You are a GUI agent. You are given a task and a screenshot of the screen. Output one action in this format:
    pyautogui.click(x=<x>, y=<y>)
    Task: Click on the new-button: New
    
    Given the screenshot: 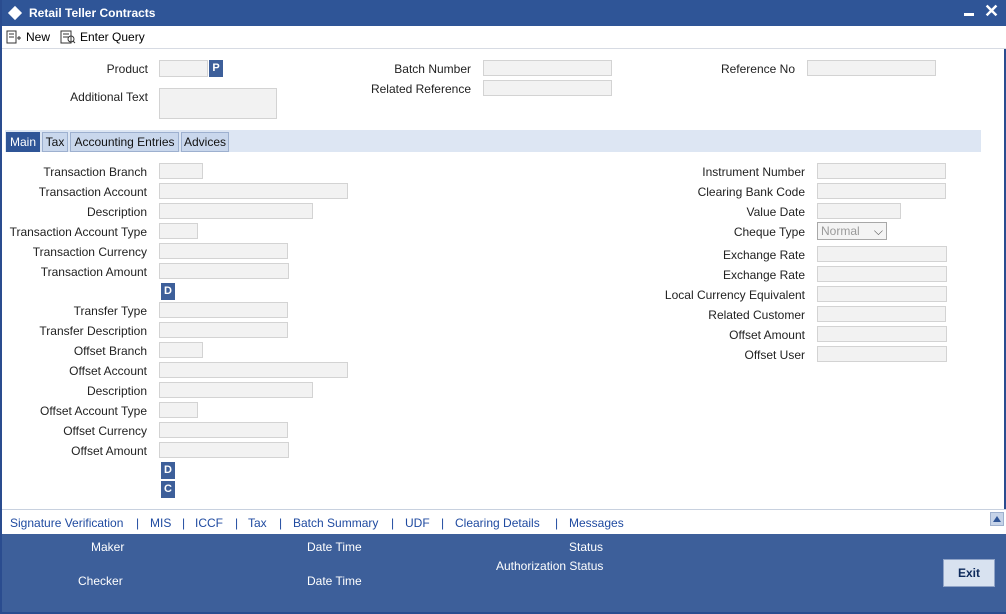 What is the action you would take?
    pyautogui.click(x=28, y=37)
    